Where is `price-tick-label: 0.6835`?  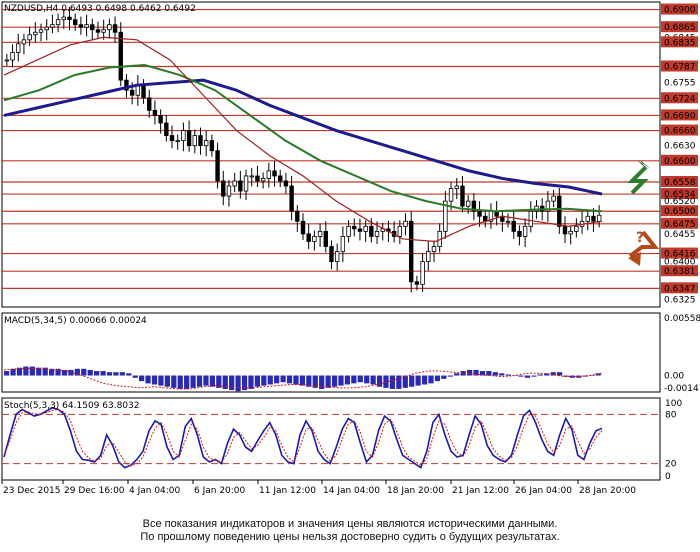
price-tick-label: 0.6835 is located at coordinates (680, 43).